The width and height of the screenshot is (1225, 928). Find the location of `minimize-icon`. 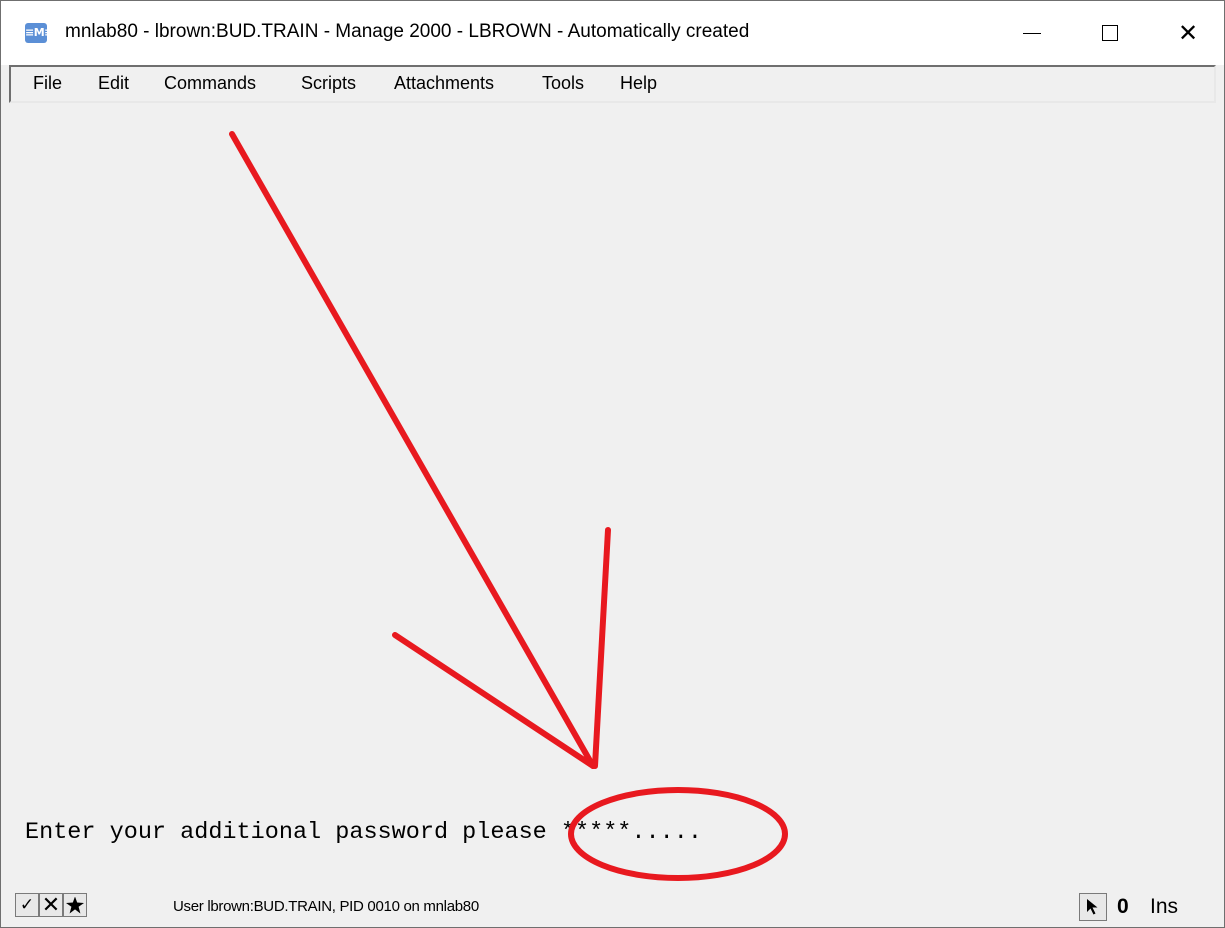

minimize-icon is located at coordinates (1032, 33).